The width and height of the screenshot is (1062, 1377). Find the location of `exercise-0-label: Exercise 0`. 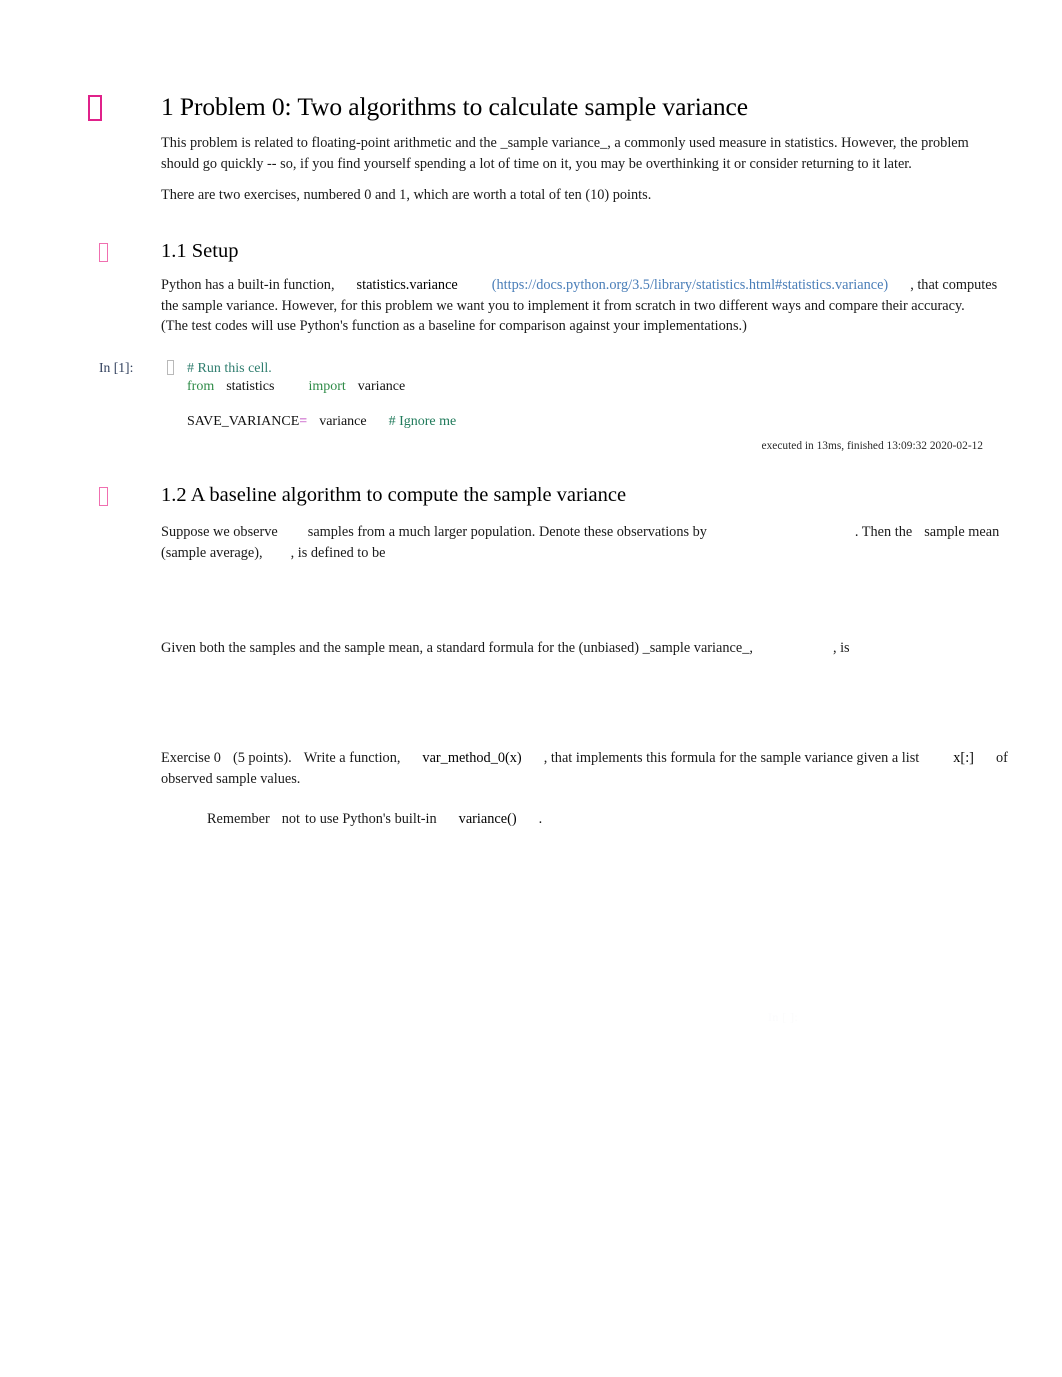

exercise-0-label: Exercise 0 is located at coordinates (191, 758).